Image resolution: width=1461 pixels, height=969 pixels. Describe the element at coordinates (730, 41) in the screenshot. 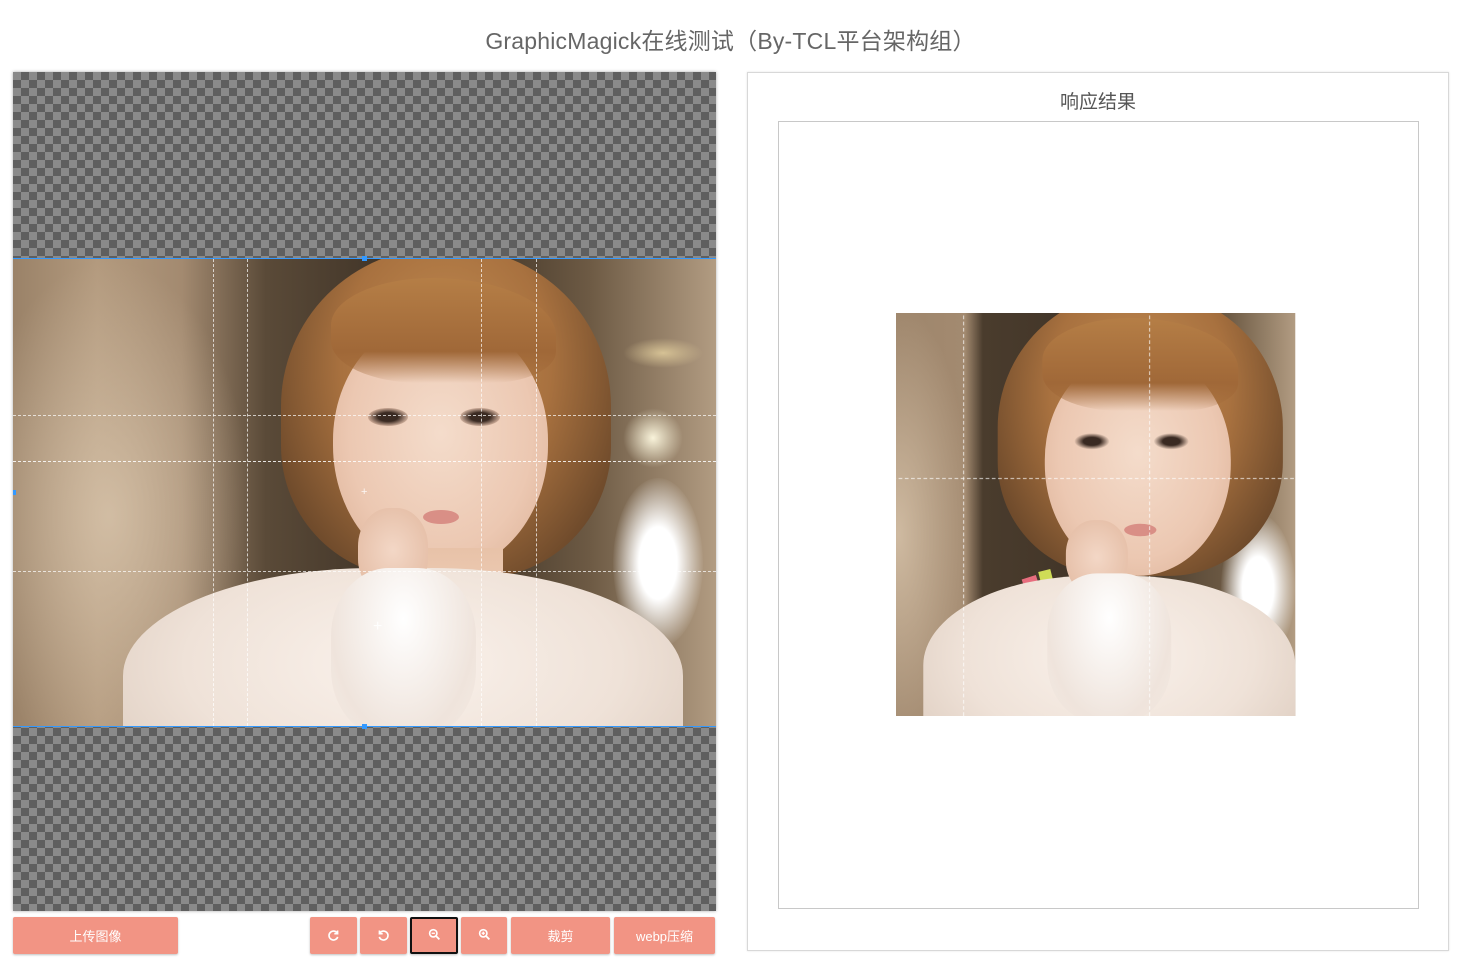

I see `page-title: GraphicMagick在线测试（By-TCL平台架构组）` at that location.